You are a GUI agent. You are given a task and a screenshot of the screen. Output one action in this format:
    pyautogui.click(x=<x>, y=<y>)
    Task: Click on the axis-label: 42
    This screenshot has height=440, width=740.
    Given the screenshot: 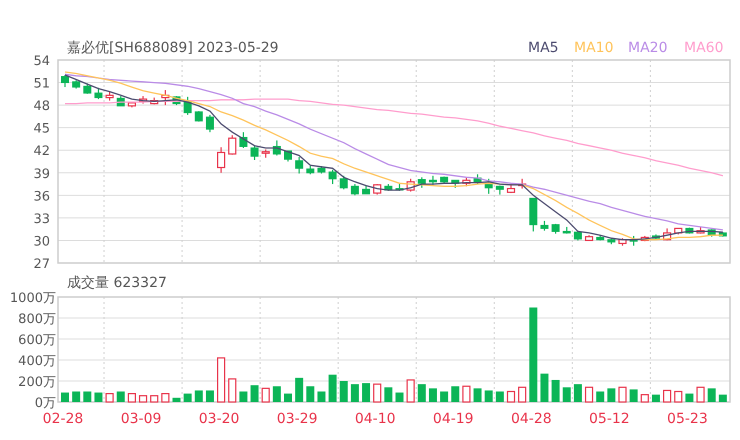 What is the action you would take?
    pyautogui.click(x=41, y=152)
    